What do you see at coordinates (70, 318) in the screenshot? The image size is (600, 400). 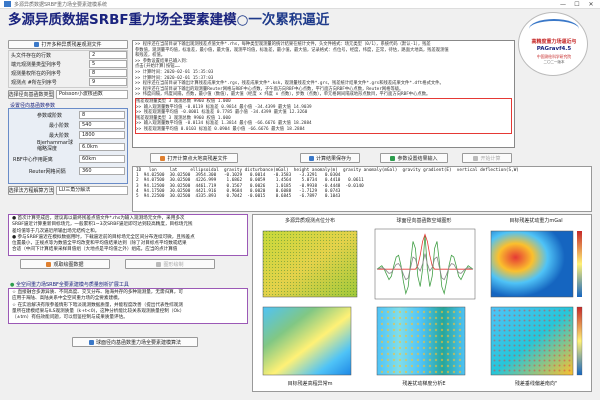 I see `feature-line: （±tm）有低效能问题，可以借鉴控制与成果质量评估。` at bounding box center [70, 318].